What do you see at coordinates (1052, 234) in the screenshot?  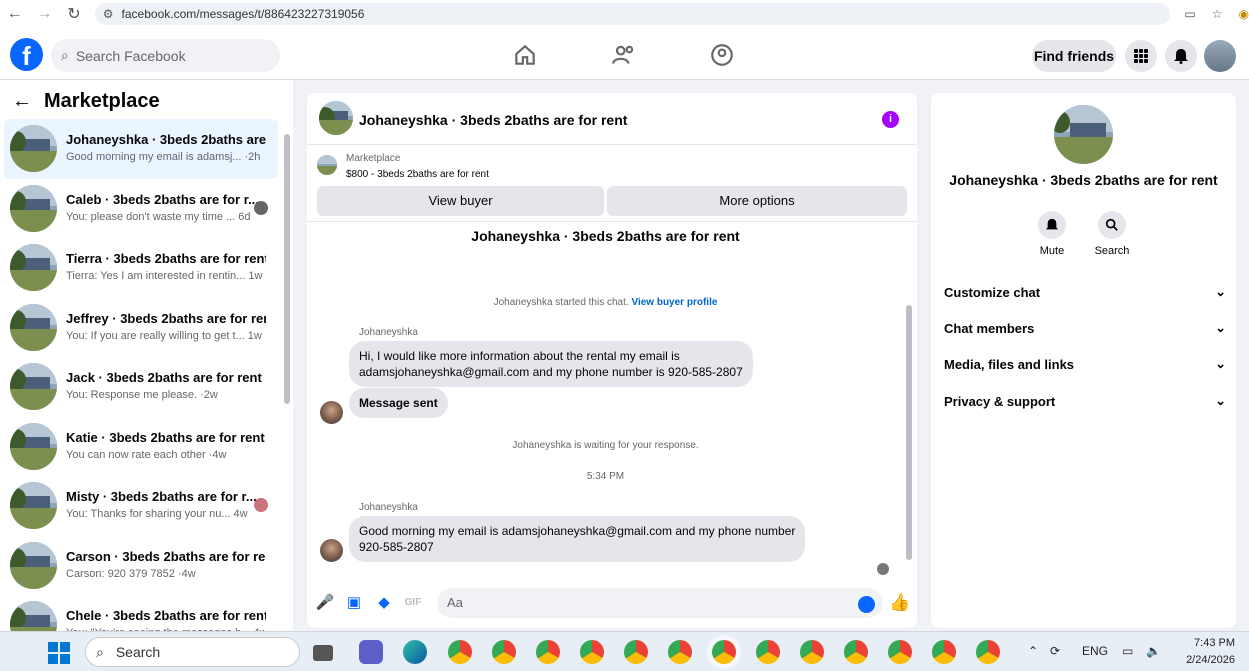 I see `mute-button: Mute` at bounding box center [1052, 234].